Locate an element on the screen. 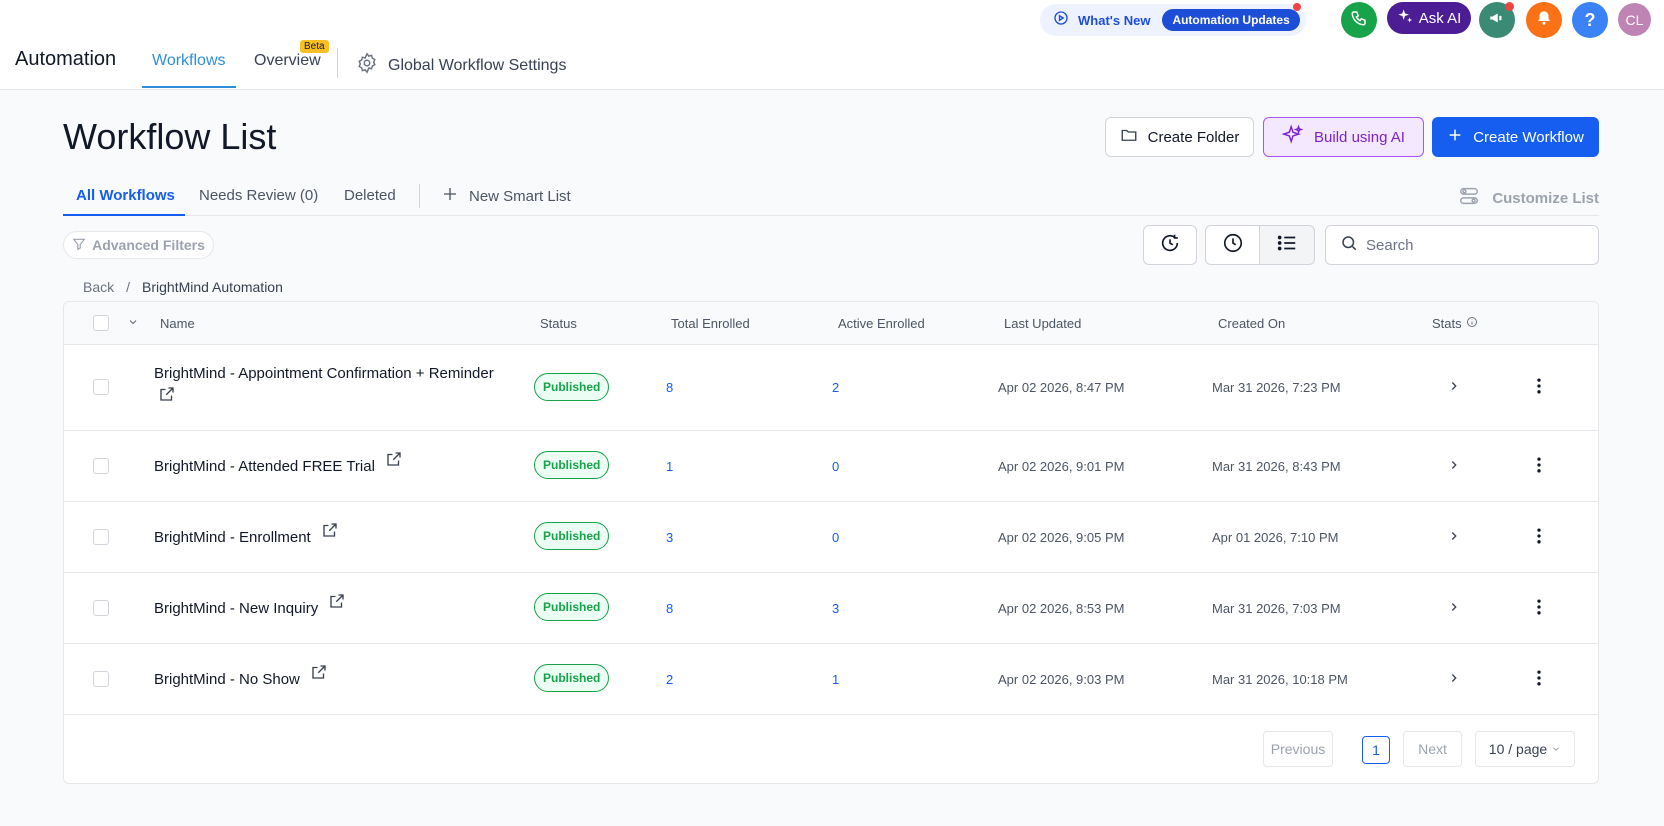 Image resolution: width=1664 pixels, height=826 pixels. notification-dot is located at coordinates (1297, 7).